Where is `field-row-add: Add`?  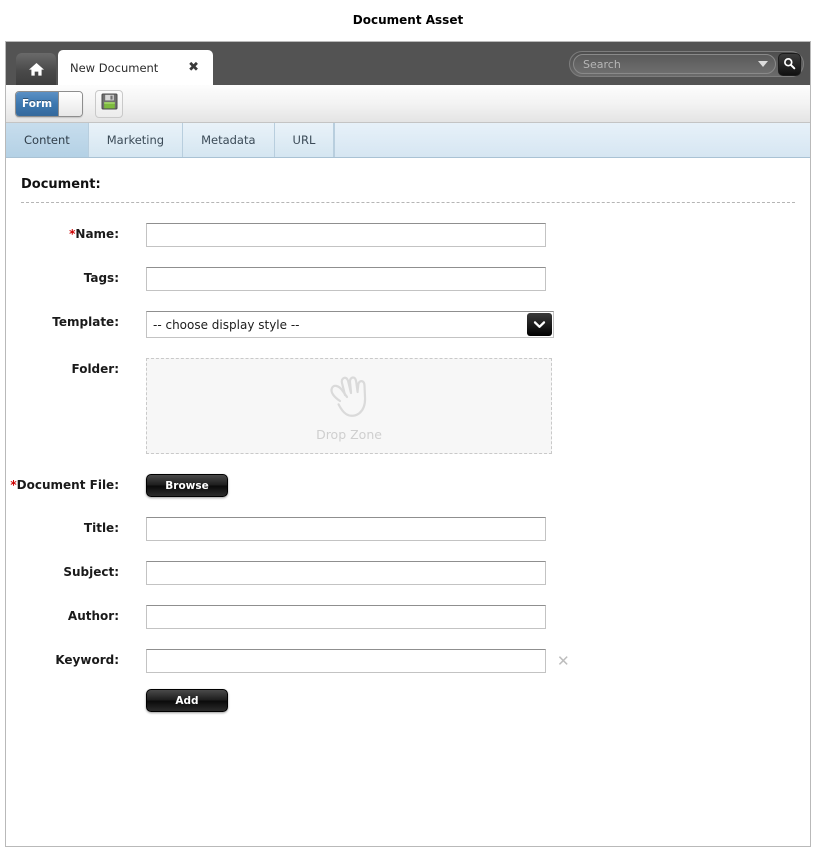
field-row-add: Add is located at coordinates (408, 700).